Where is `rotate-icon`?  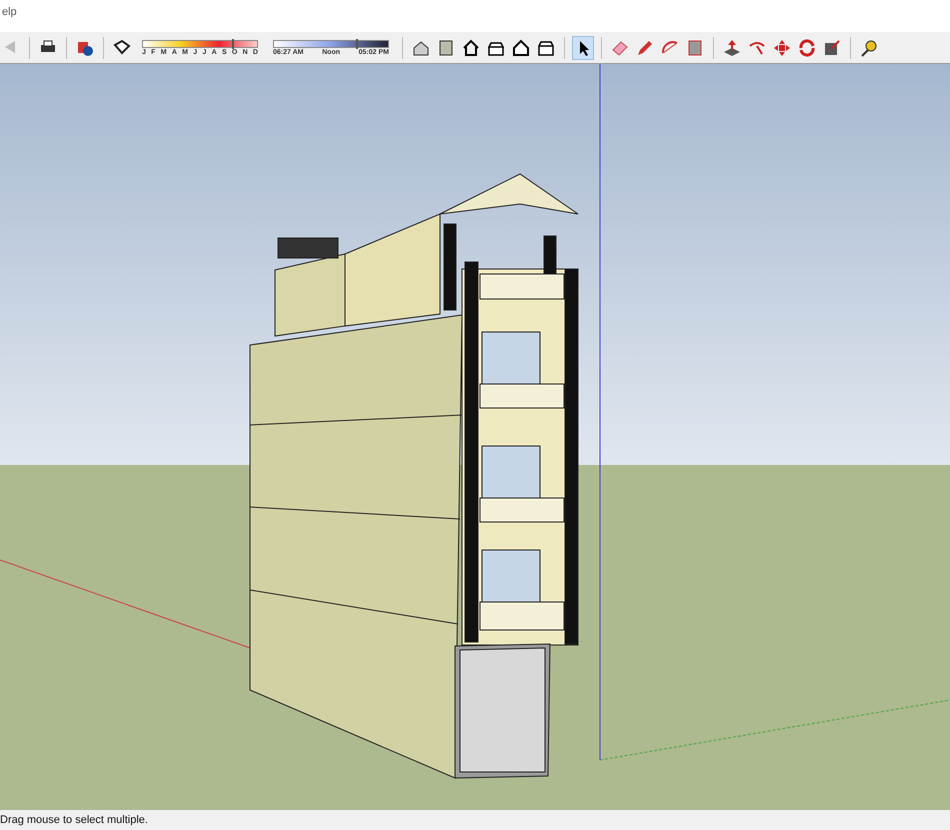
rotate-icon is located at coordinates (807, 48).